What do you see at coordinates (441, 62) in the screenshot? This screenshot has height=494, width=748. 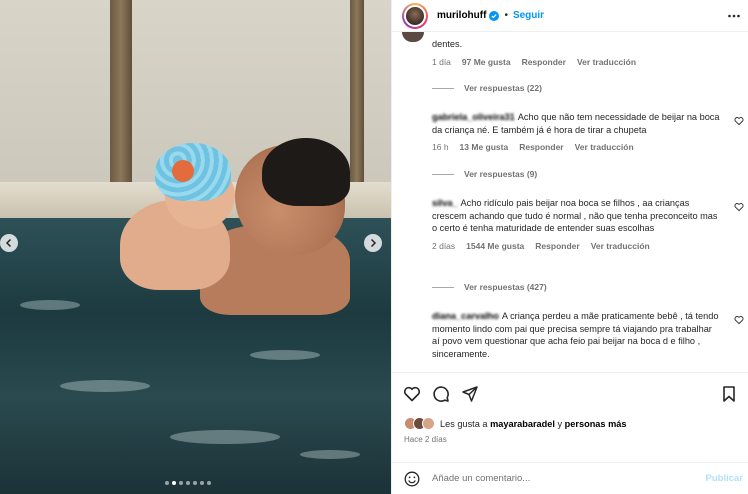 I see `comment-time: 1 día` at bounding box center [441, 62].